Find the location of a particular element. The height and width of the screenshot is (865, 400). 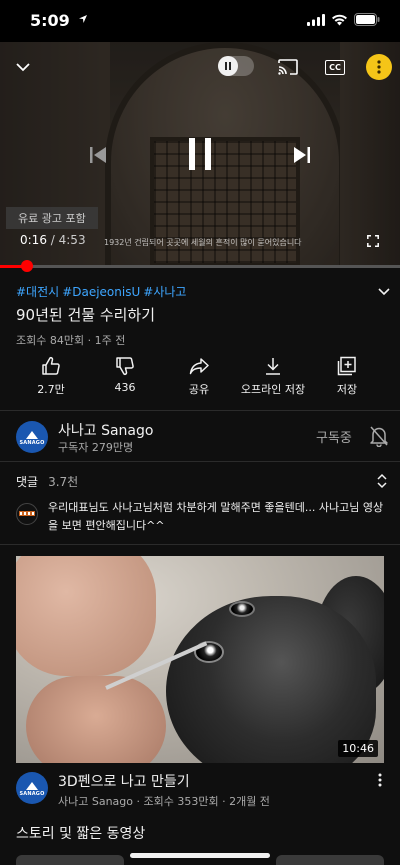

download-label: 오프라인 저장 is located at coordinates (273, 389).